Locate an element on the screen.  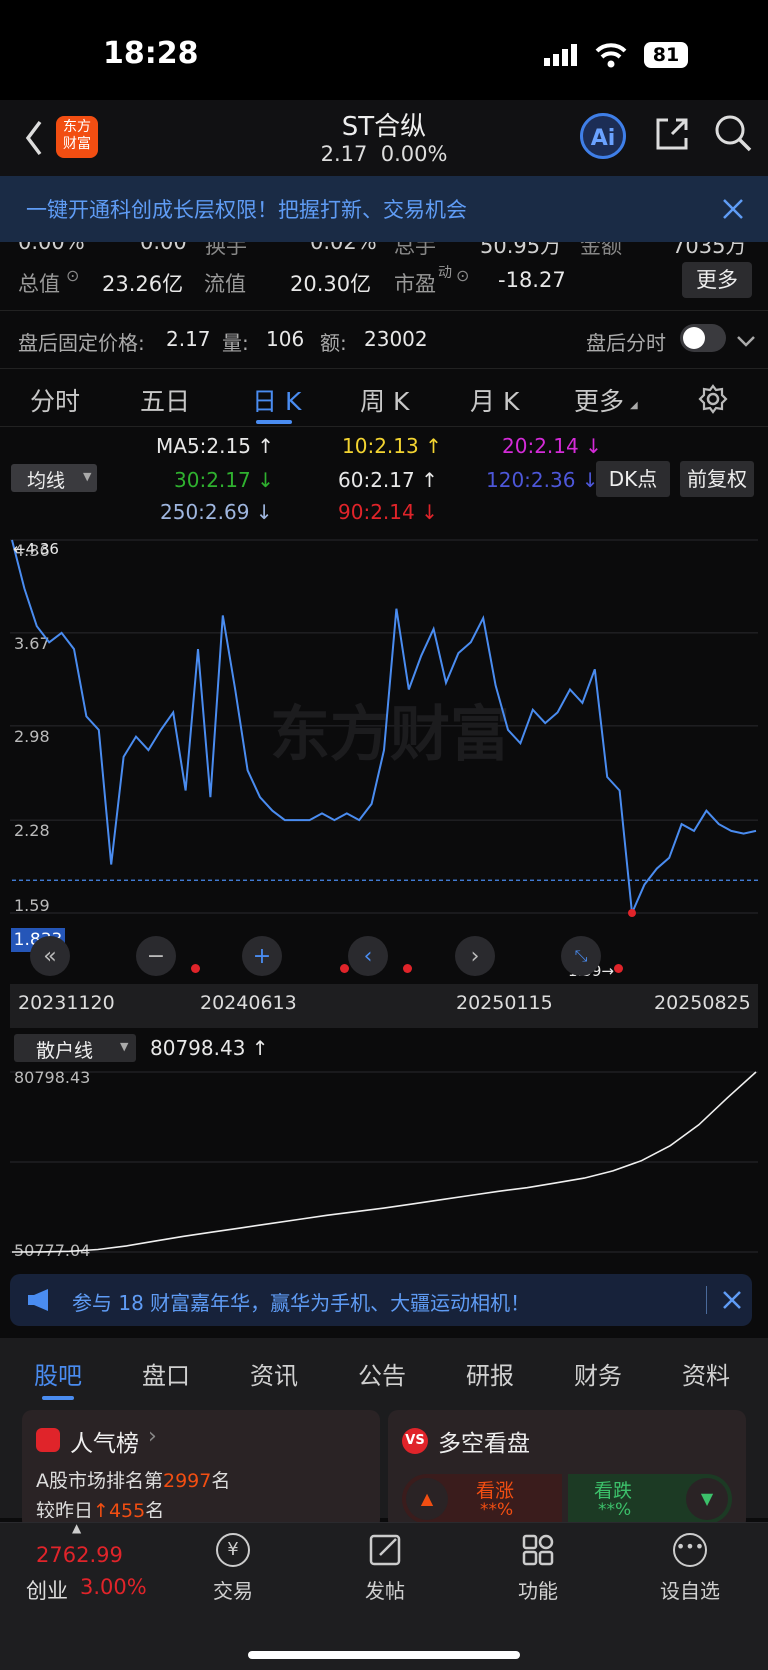
nav-function: 功能 is located at coordinates (538, 1568).